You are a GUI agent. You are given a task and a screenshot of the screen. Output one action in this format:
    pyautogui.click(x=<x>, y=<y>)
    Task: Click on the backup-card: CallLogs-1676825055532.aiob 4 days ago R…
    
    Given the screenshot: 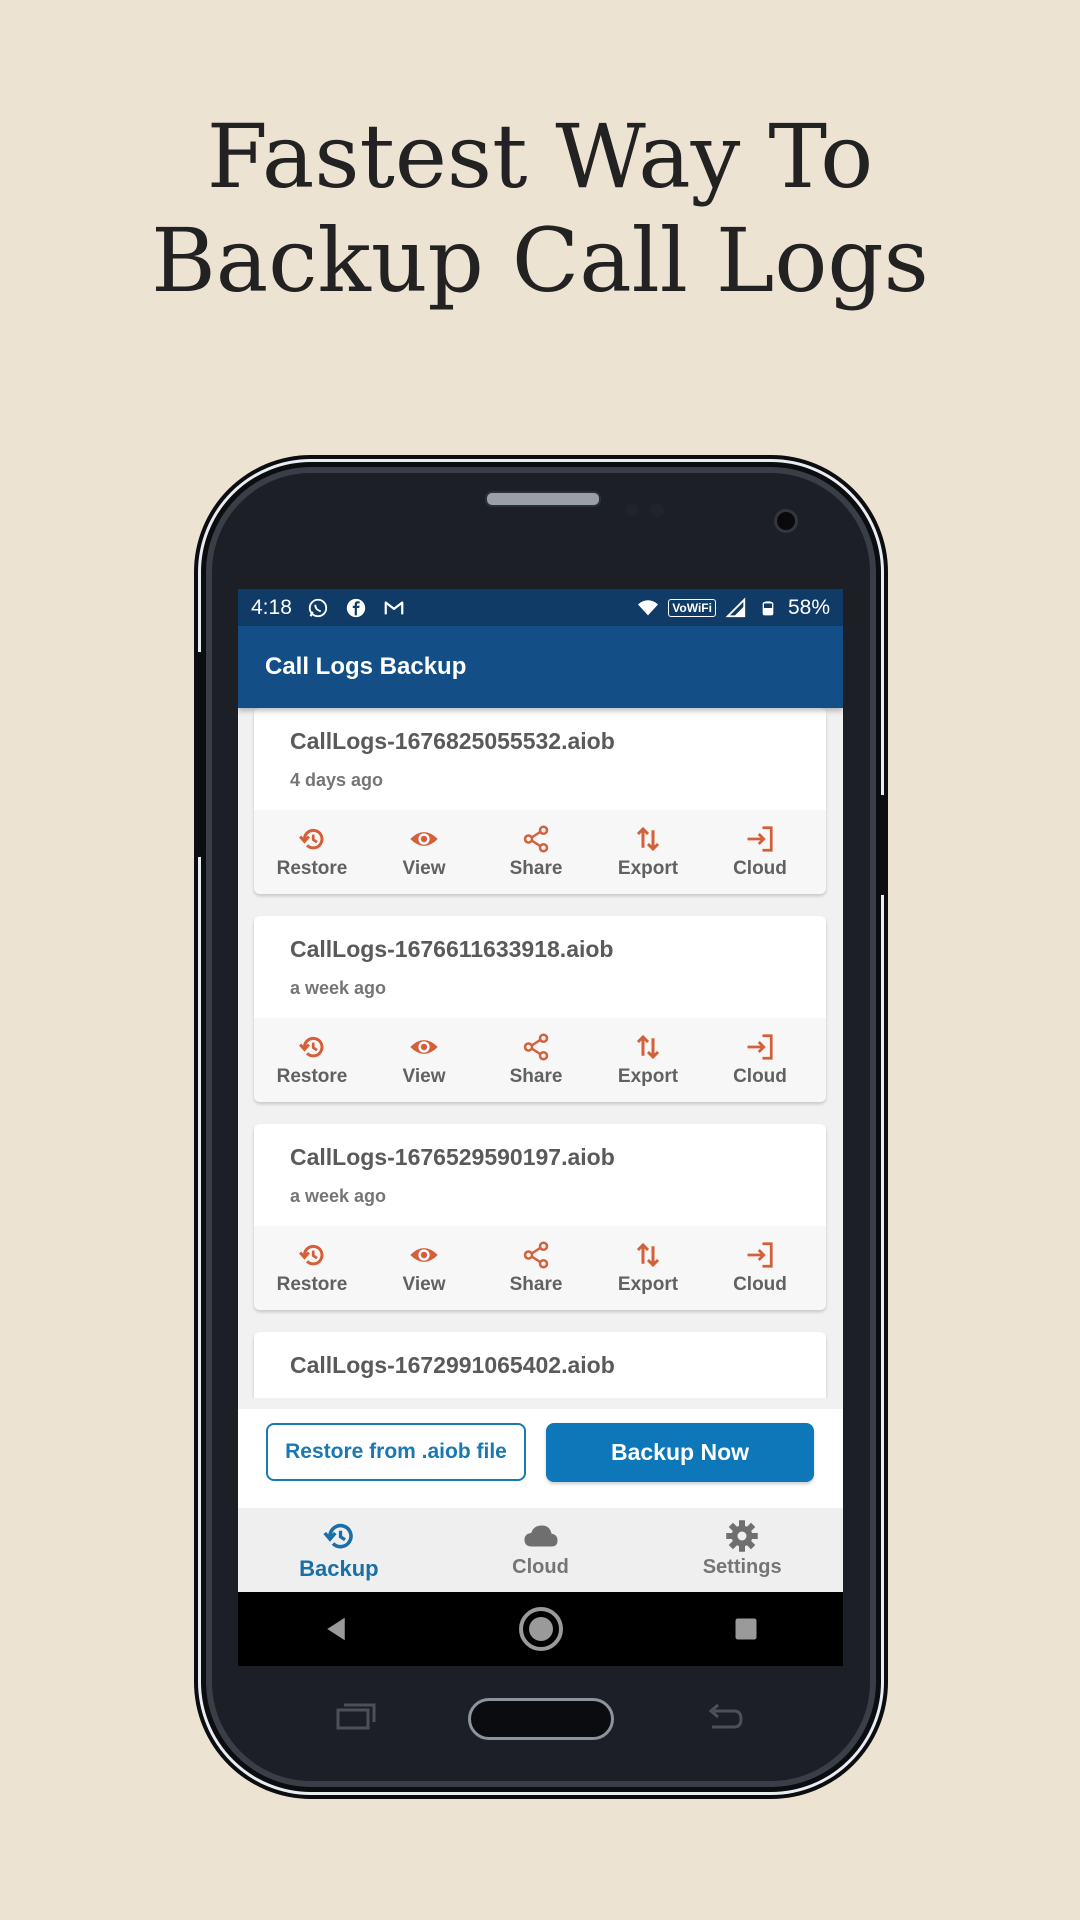 What is the action you would take?
    pyautogui.click(x=540, y=801)
    